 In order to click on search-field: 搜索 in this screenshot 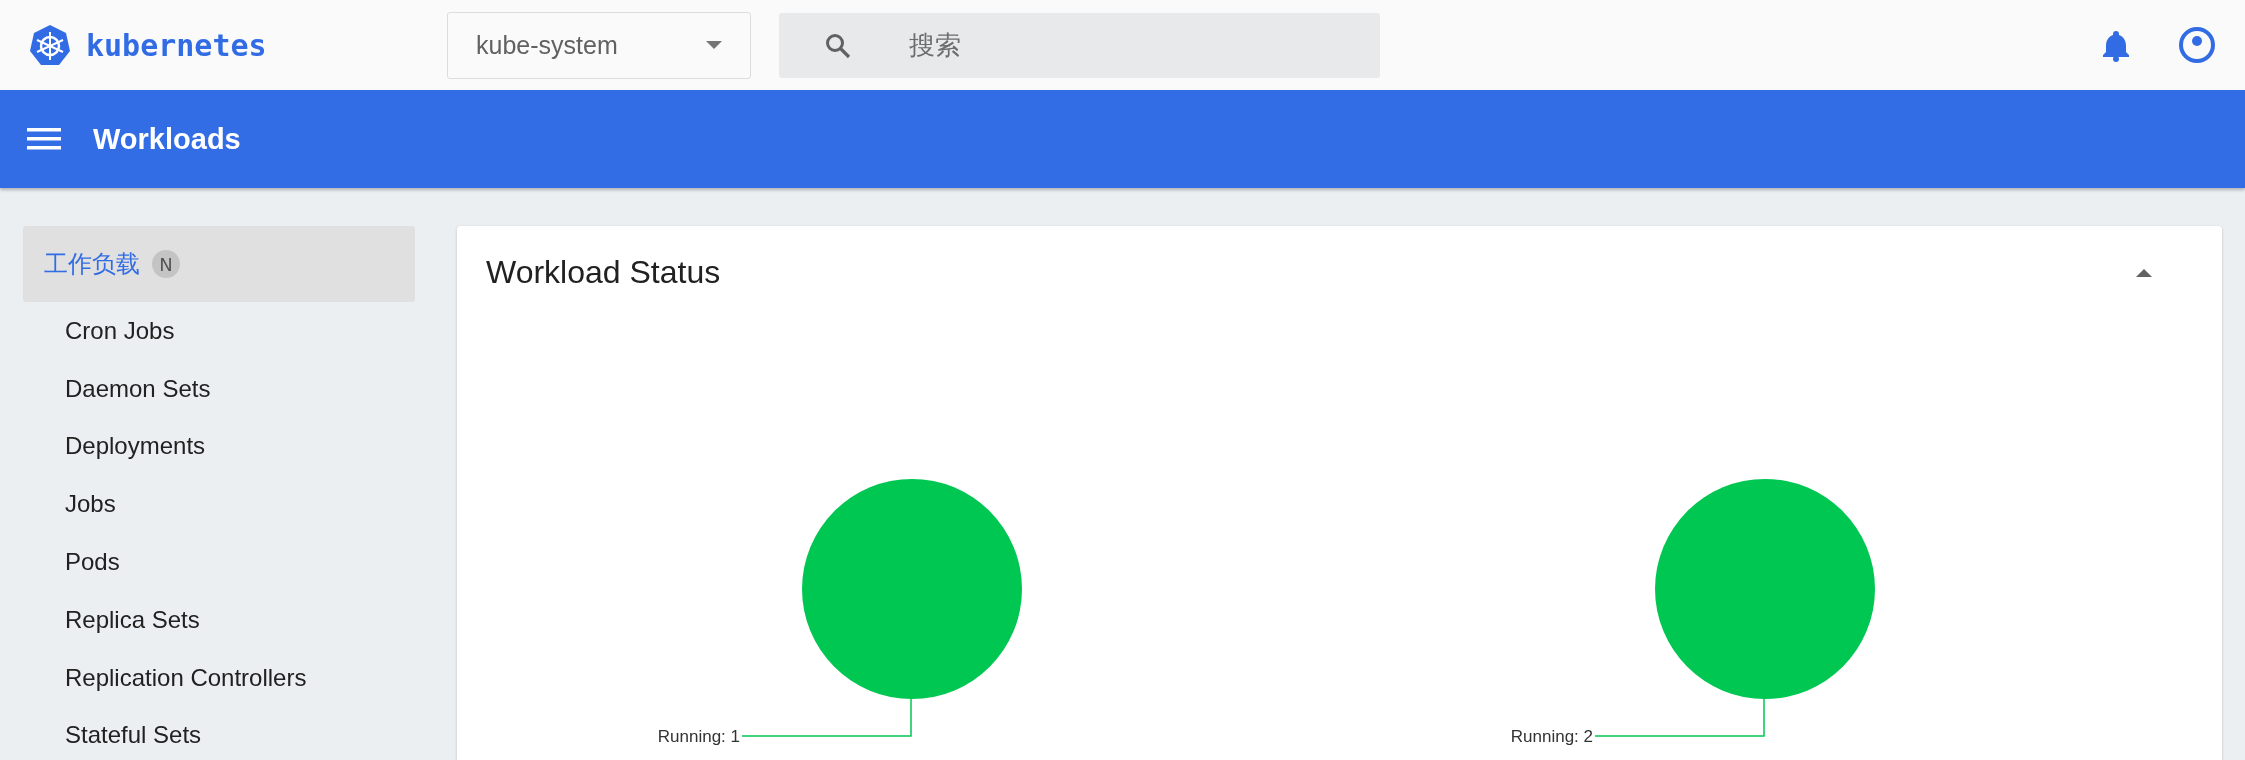, I will do `click(1079, 45)`.